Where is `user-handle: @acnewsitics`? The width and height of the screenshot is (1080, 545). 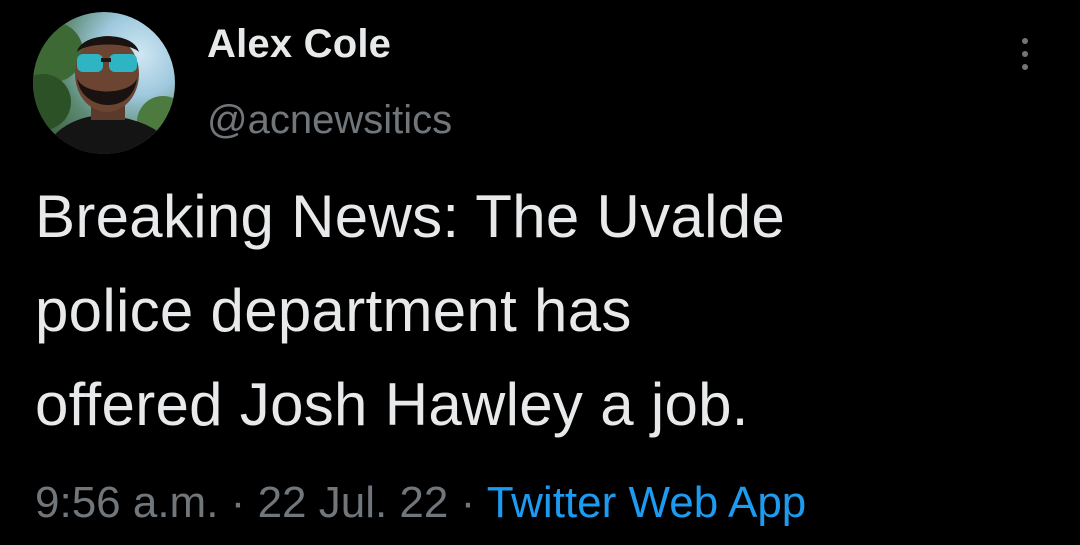
user-handle: @acnewsitics is located at coordinates (329, 120).